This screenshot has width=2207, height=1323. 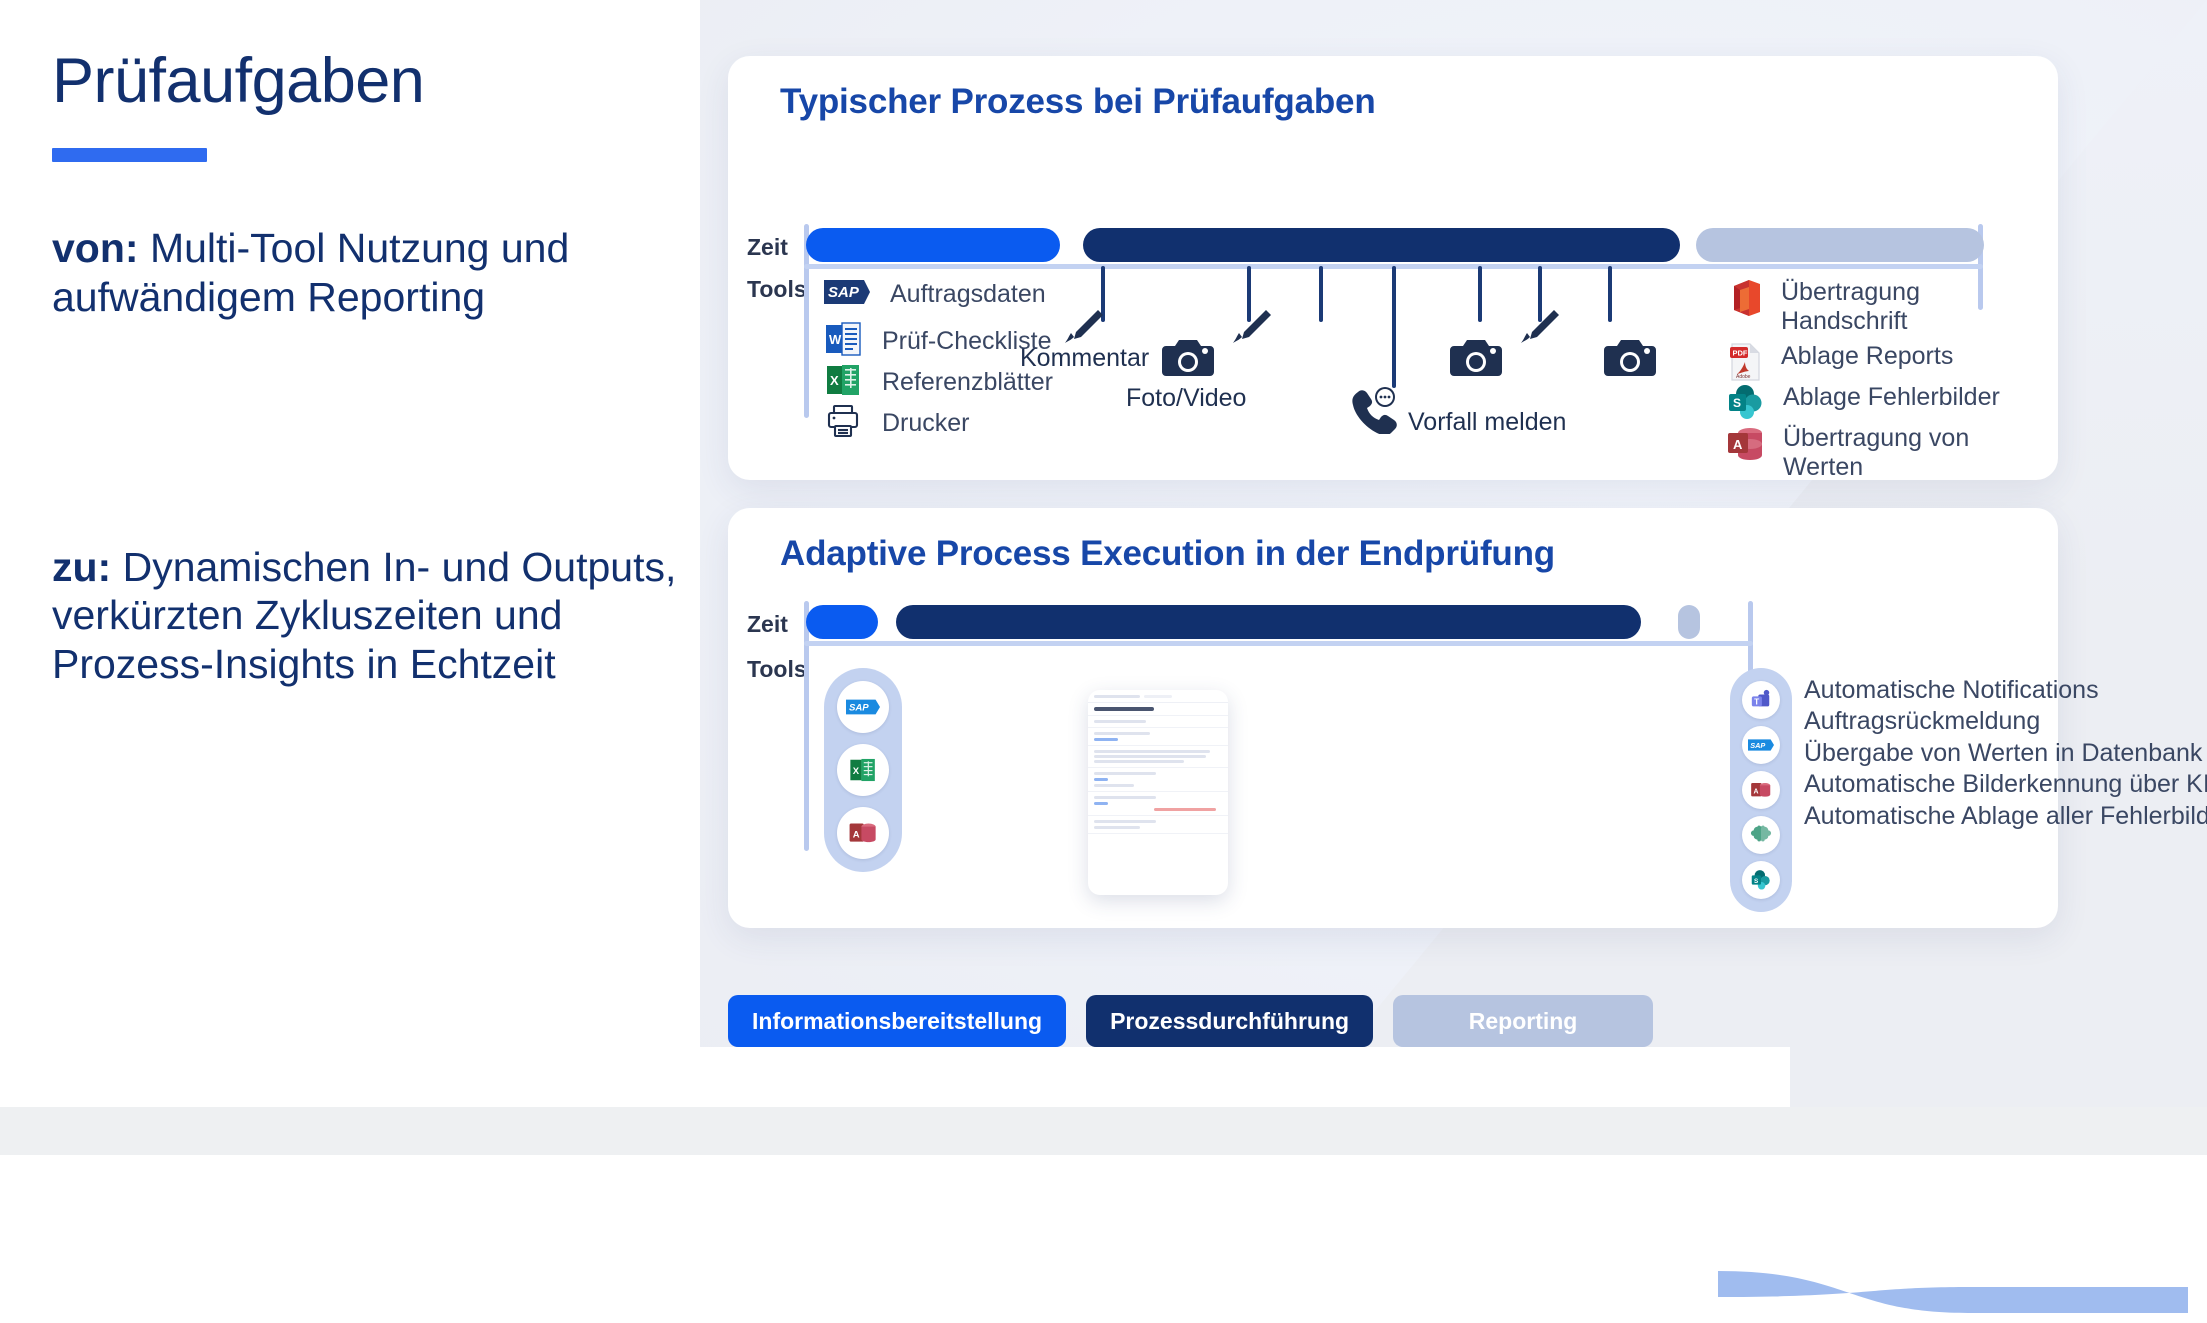 I want to click on mockup-input-row, so click(x=1158, y=737).